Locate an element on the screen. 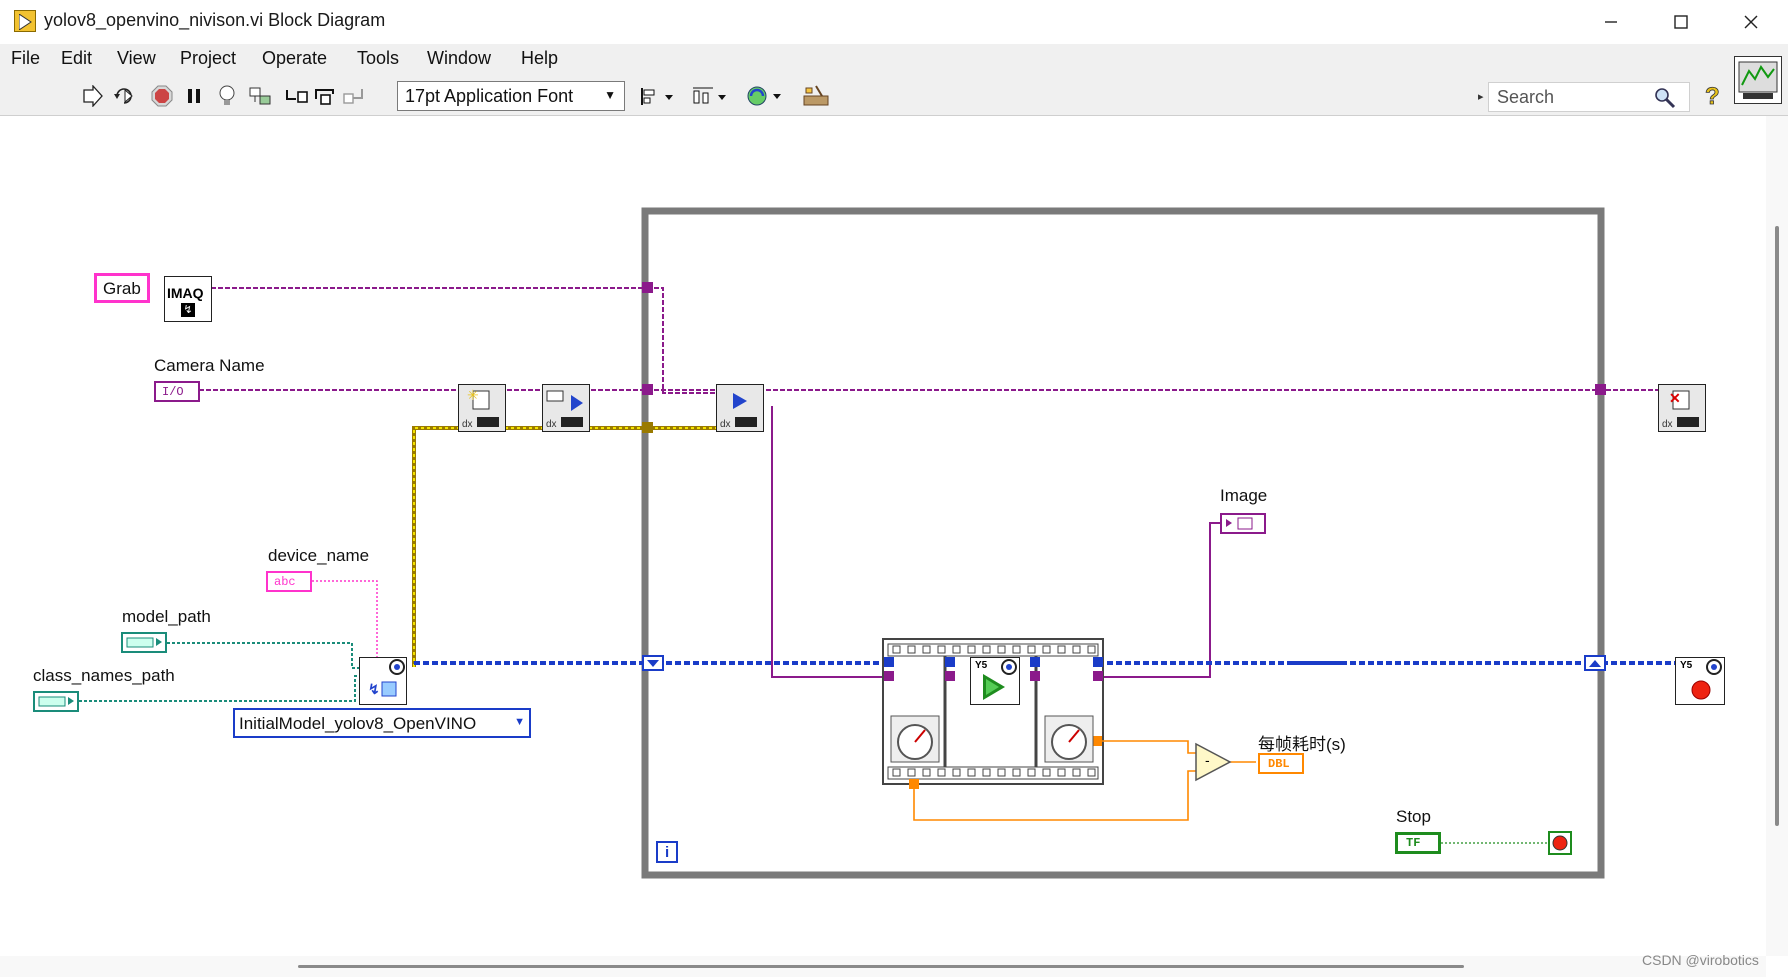 This screenshot has width=1788, height=977. reorder-icon is located at coordinates (764, 96).